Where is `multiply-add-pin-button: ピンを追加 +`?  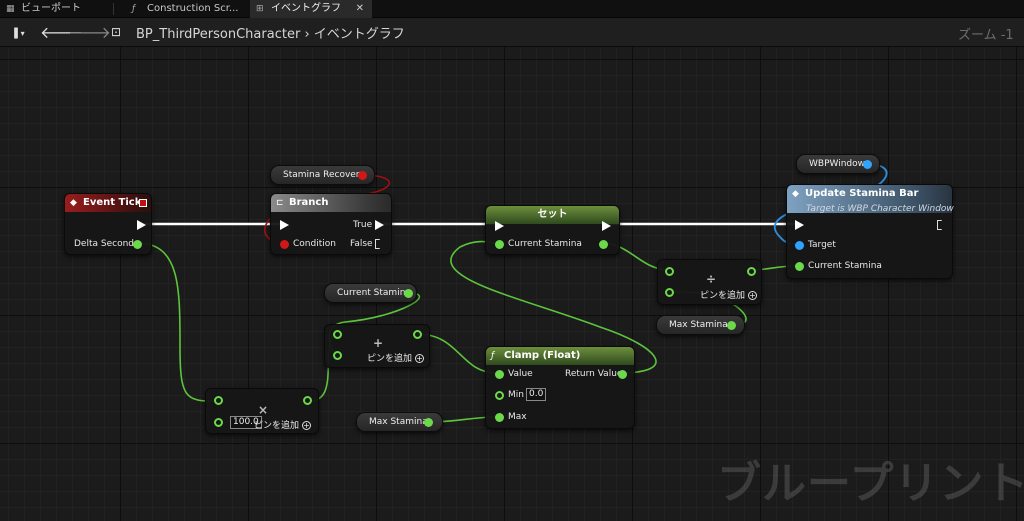
multiply-add-pin-button: ピンを追加 + is located at coordinates (283, 424).